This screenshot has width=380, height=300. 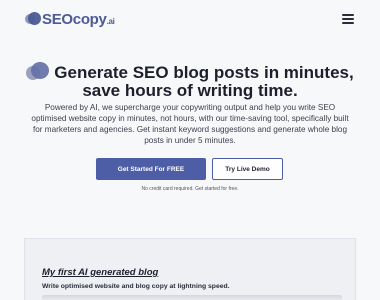 What do you see at coordinates (151, 169) in the screenshot?
I see `get-started-button: Get Started For FREE` at bounding box center [151, 169].